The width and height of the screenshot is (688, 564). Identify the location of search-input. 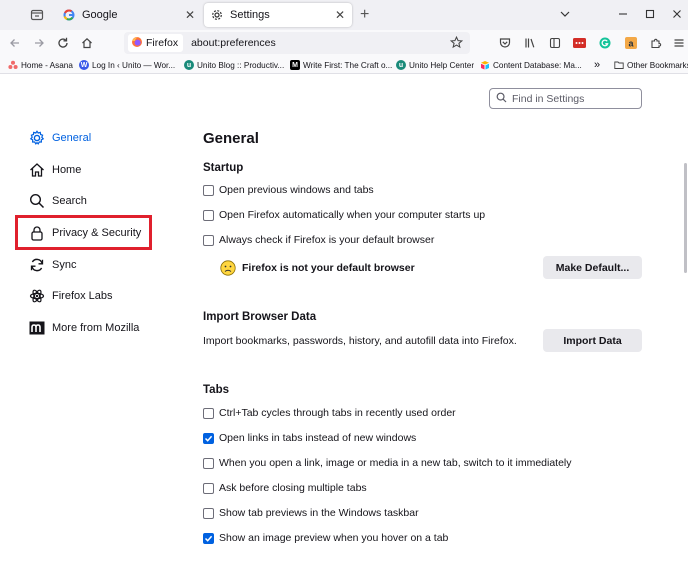
(572, 98).